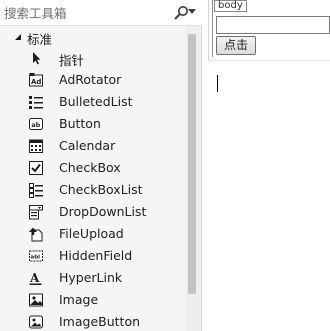  Describe the element at coordinates (96, 255) in the screenshot. I see `toolbox-item-label: HiddenField` at that location.